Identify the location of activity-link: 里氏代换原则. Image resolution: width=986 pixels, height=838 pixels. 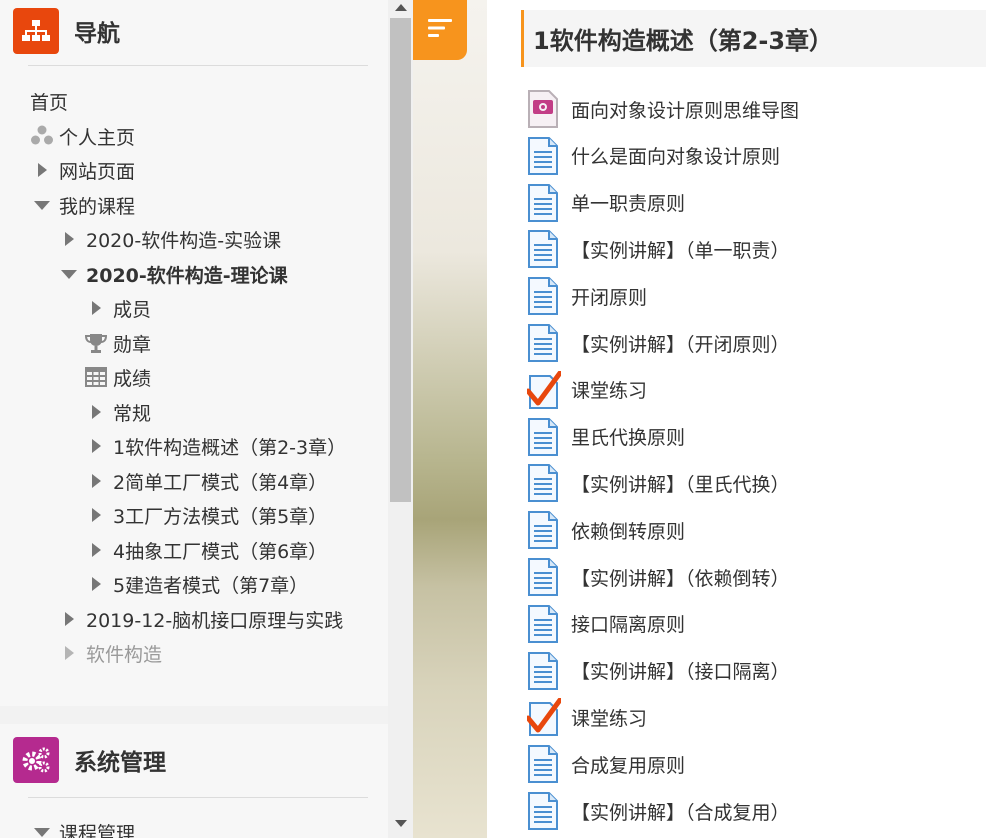
(628, 436).